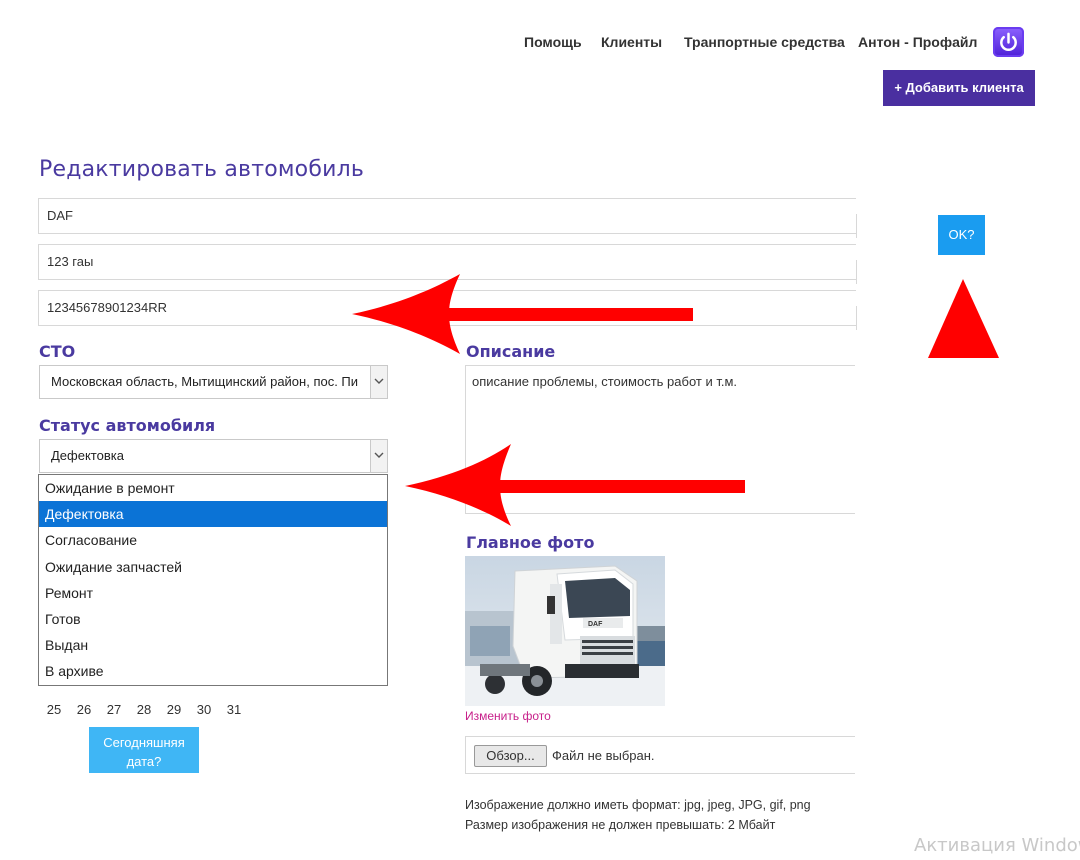  Describe the element at coordinates (57, 351) in the screenshot. I see `sto-label: СТО` at that location.